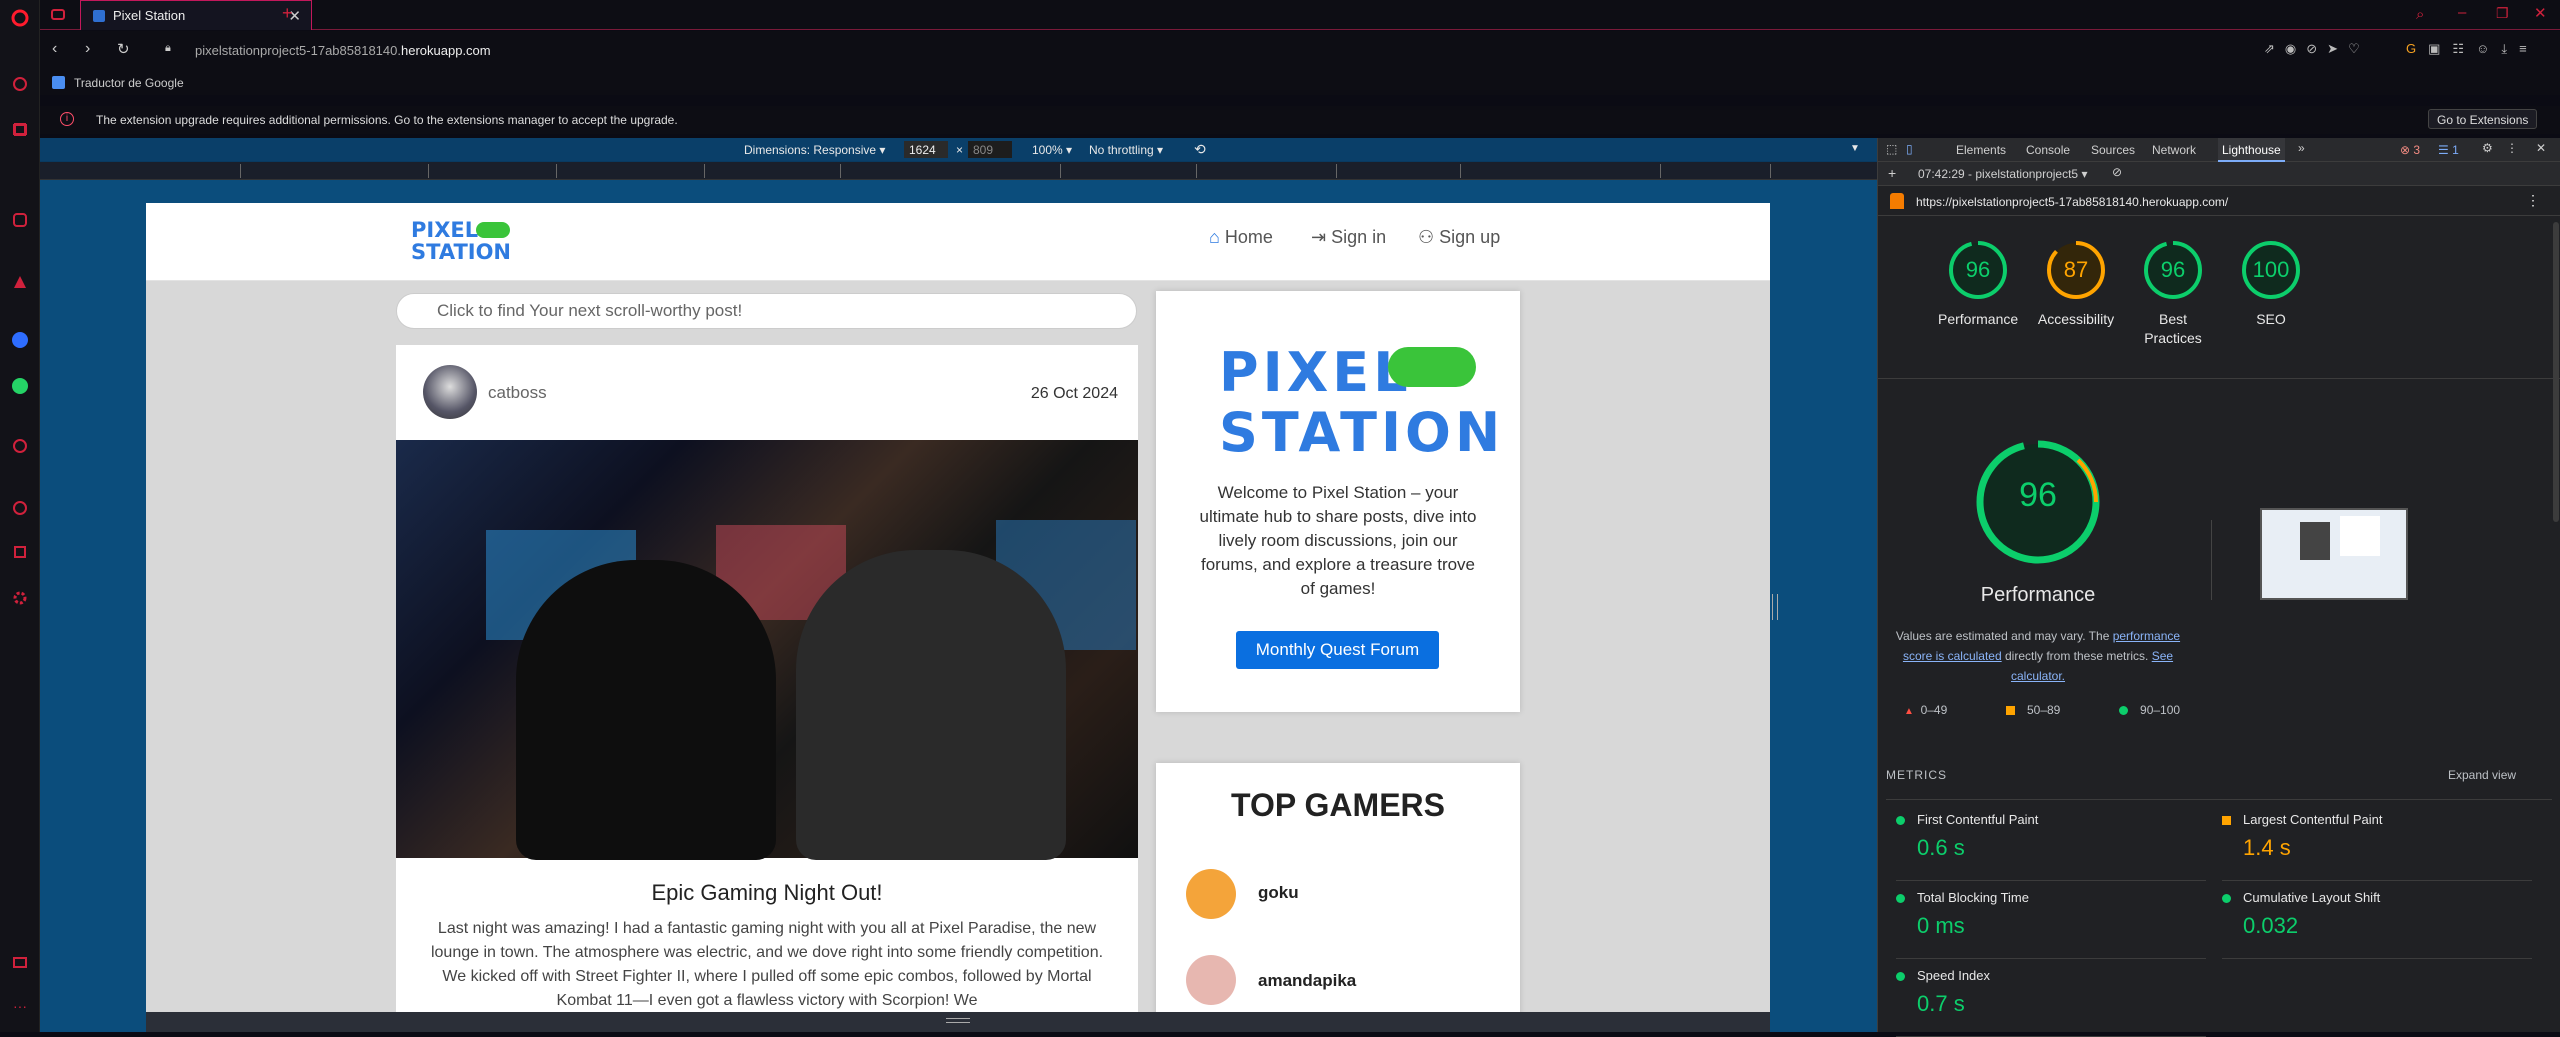 This screenshot has width=2560, height=1037. I want to click on note-text-2: directly from these metrics., so click(2076, 656).